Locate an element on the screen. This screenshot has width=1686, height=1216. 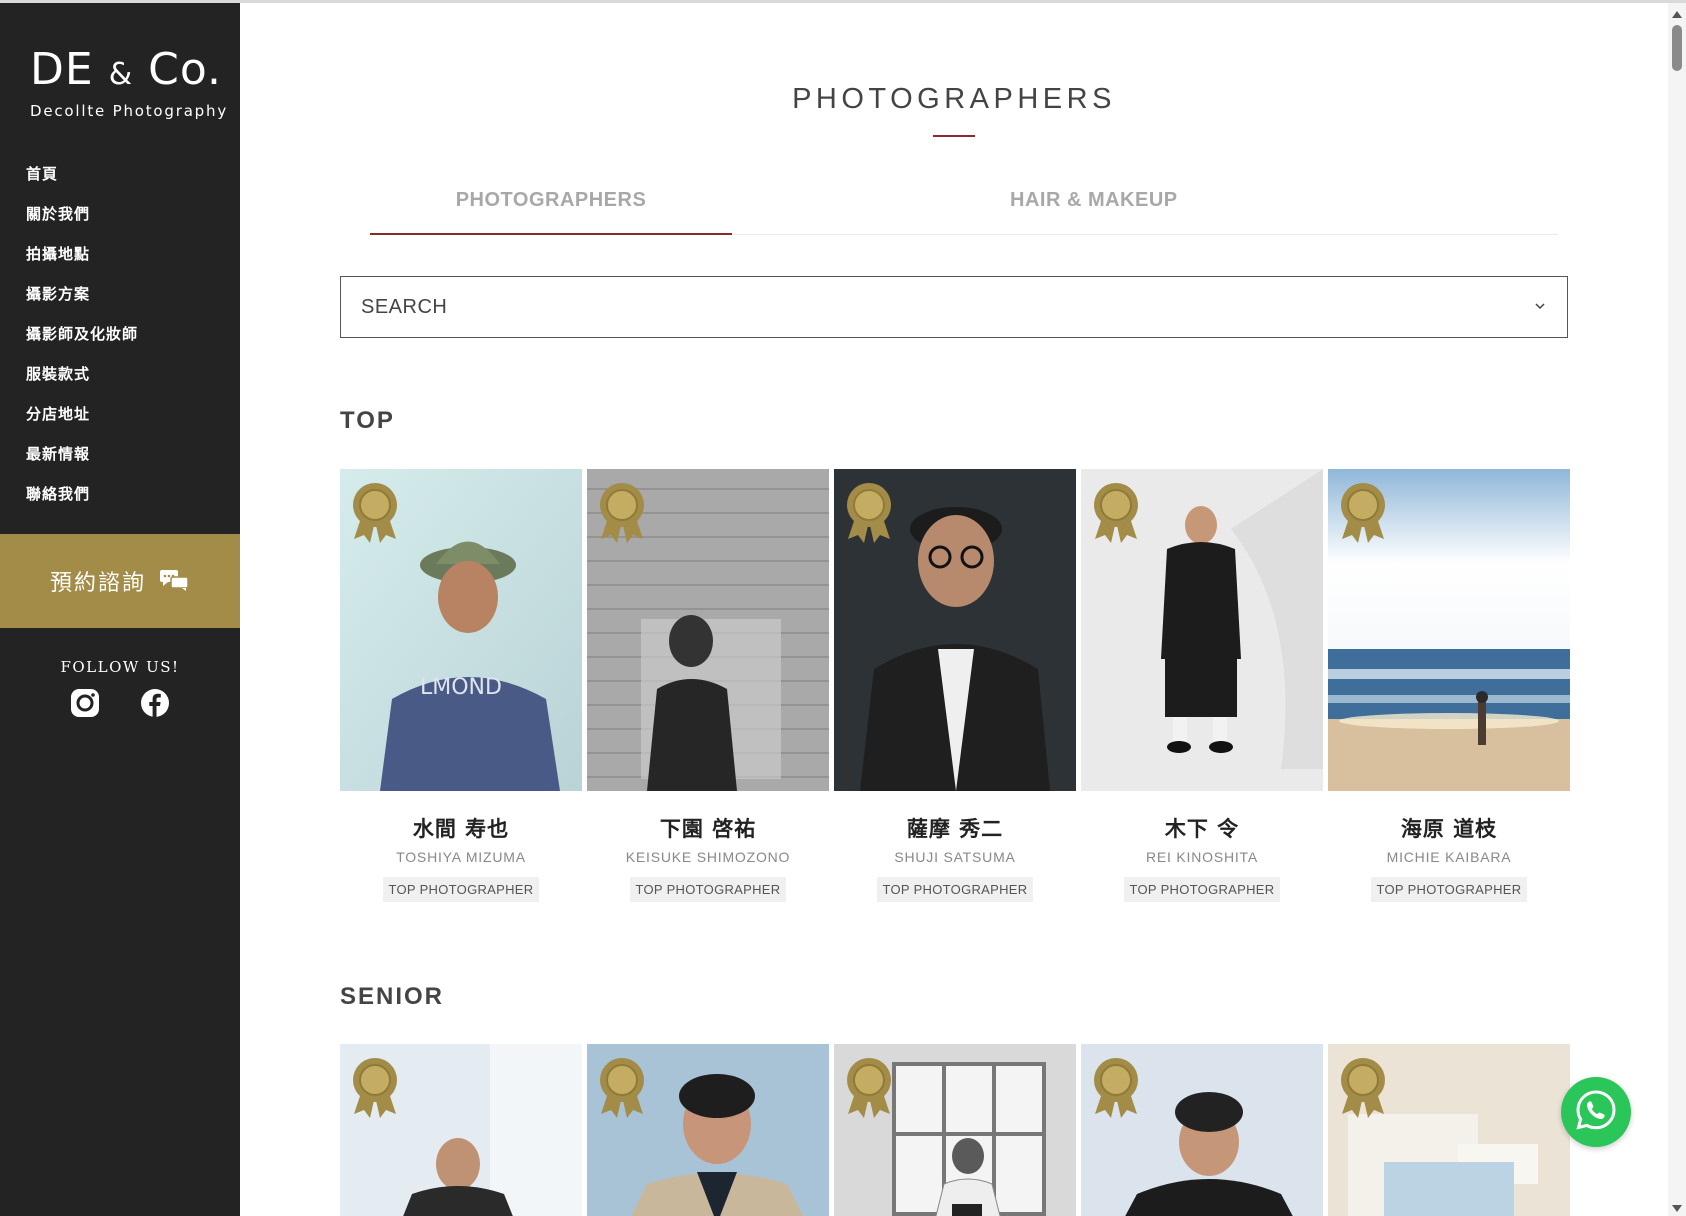
title-underline is located at coordinates (954, 136).